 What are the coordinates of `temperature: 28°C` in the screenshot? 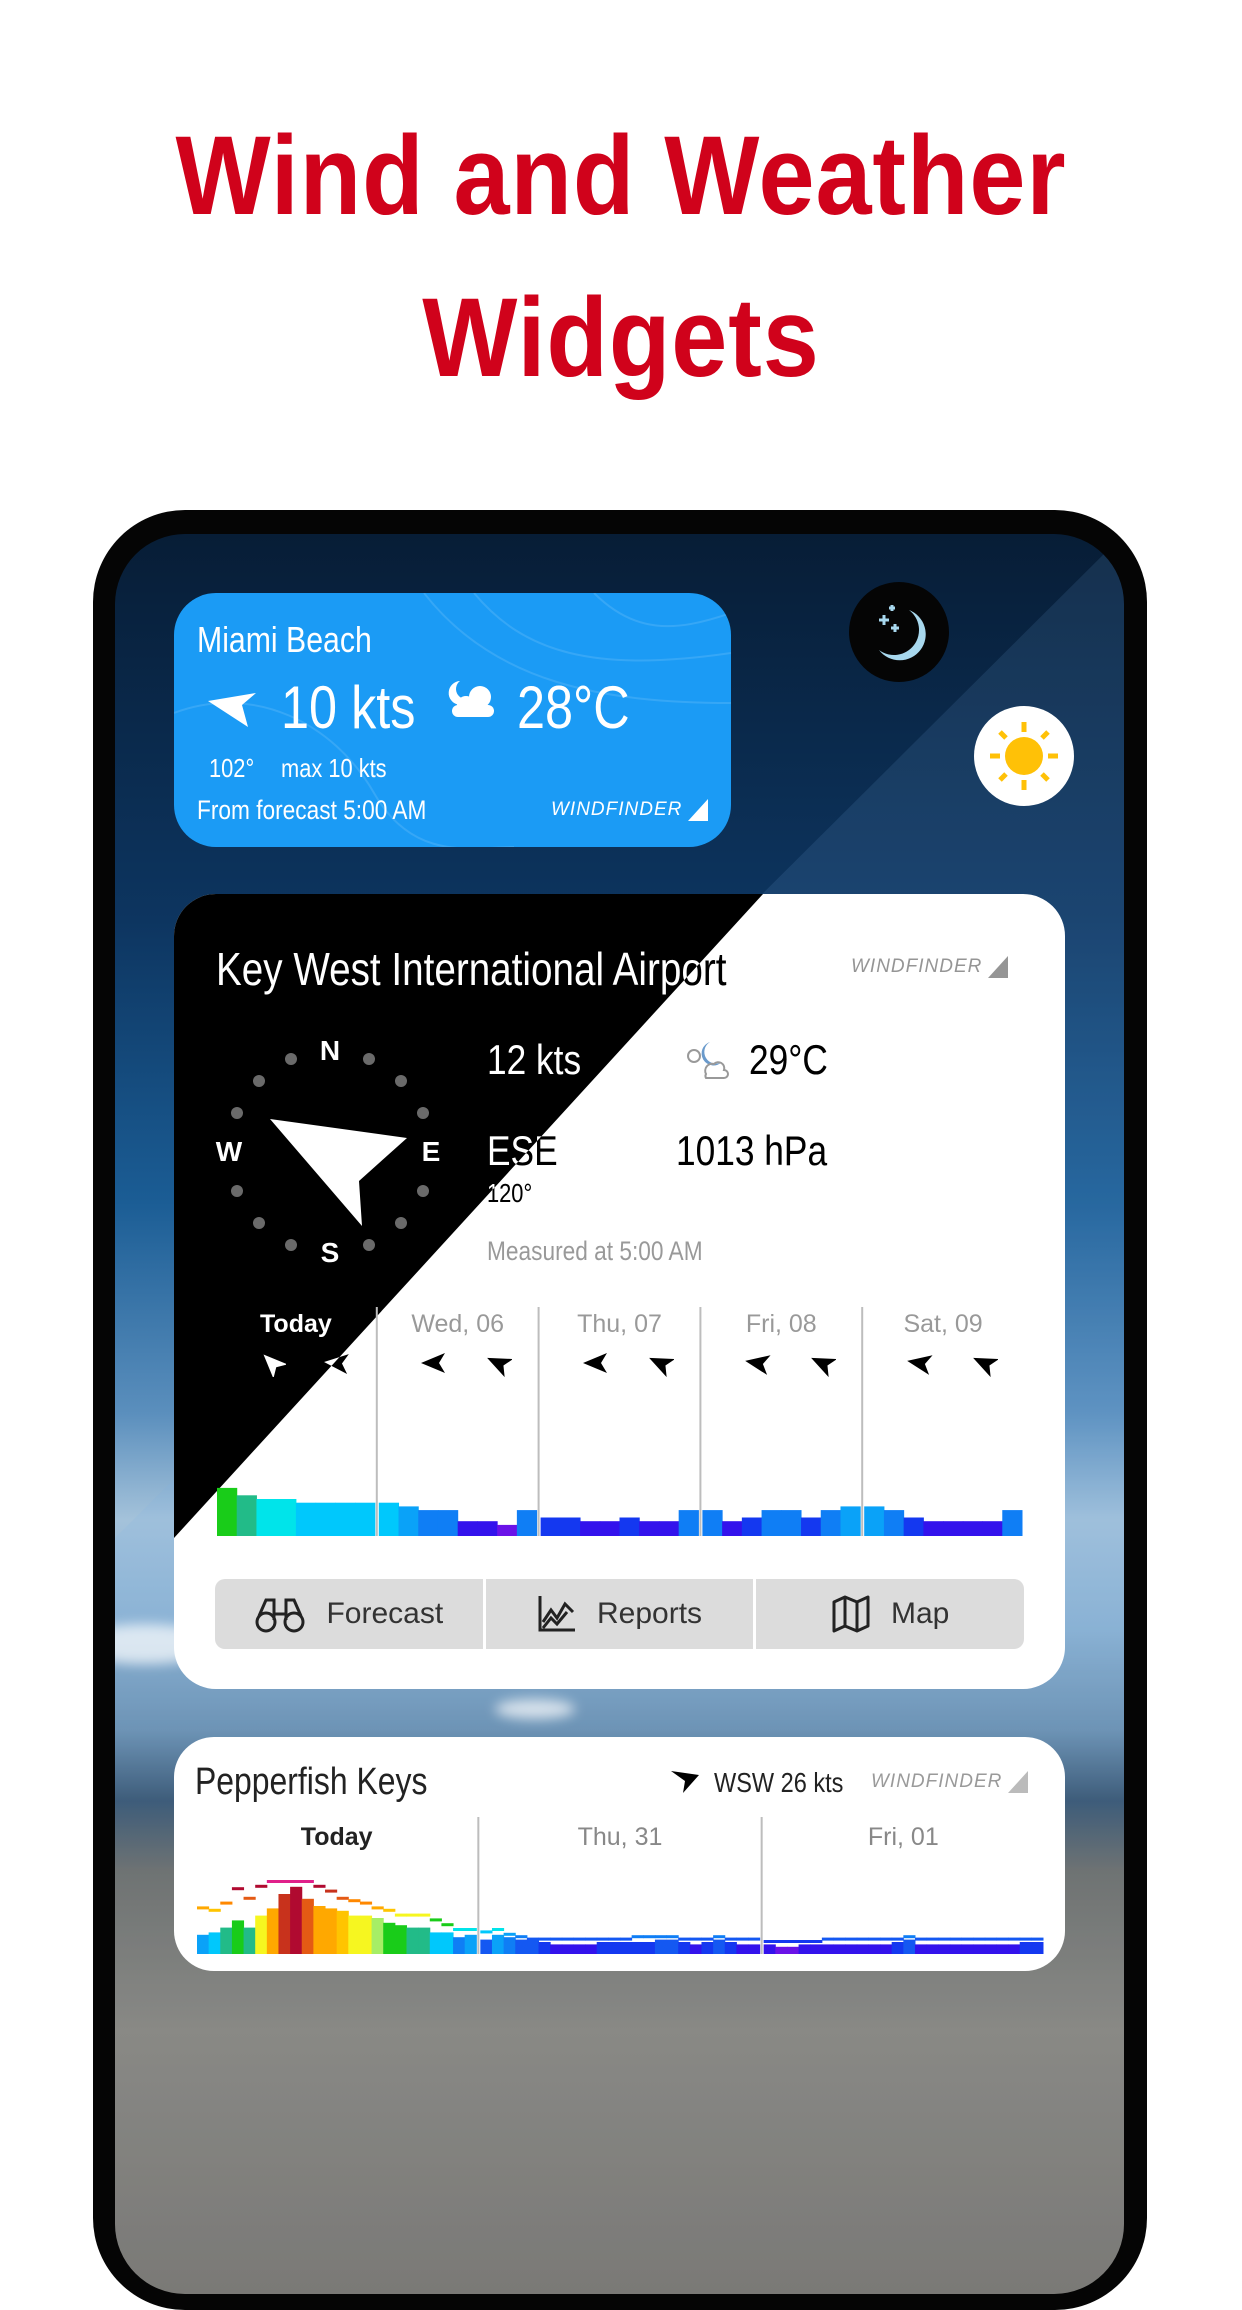 It's located at (573, 707).